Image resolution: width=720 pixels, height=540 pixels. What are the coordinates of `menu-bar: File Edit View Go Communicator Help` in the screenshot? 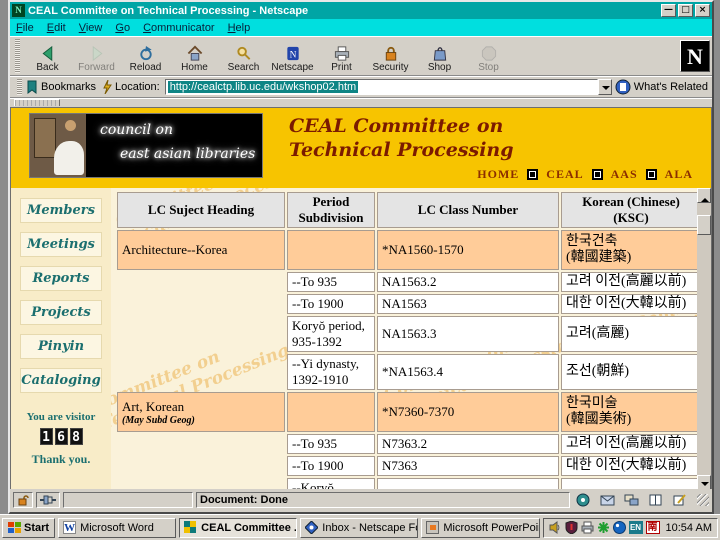 It's located at (361, 27).